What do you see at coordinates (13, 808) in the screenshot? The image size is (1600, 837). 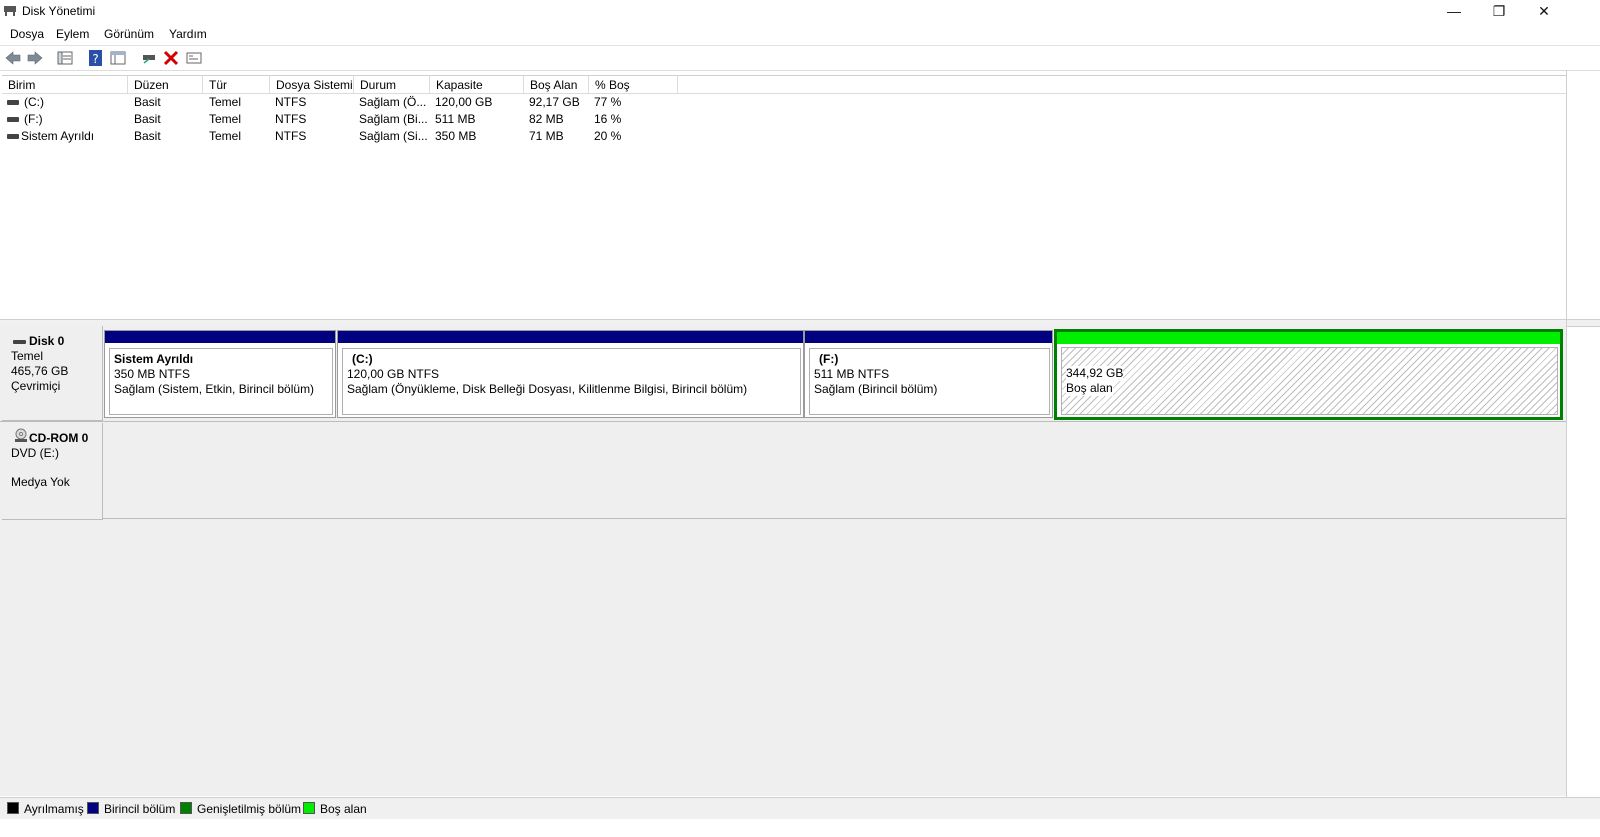 I see `legend-swatch-unallocated` at bounding box center [13, 808].